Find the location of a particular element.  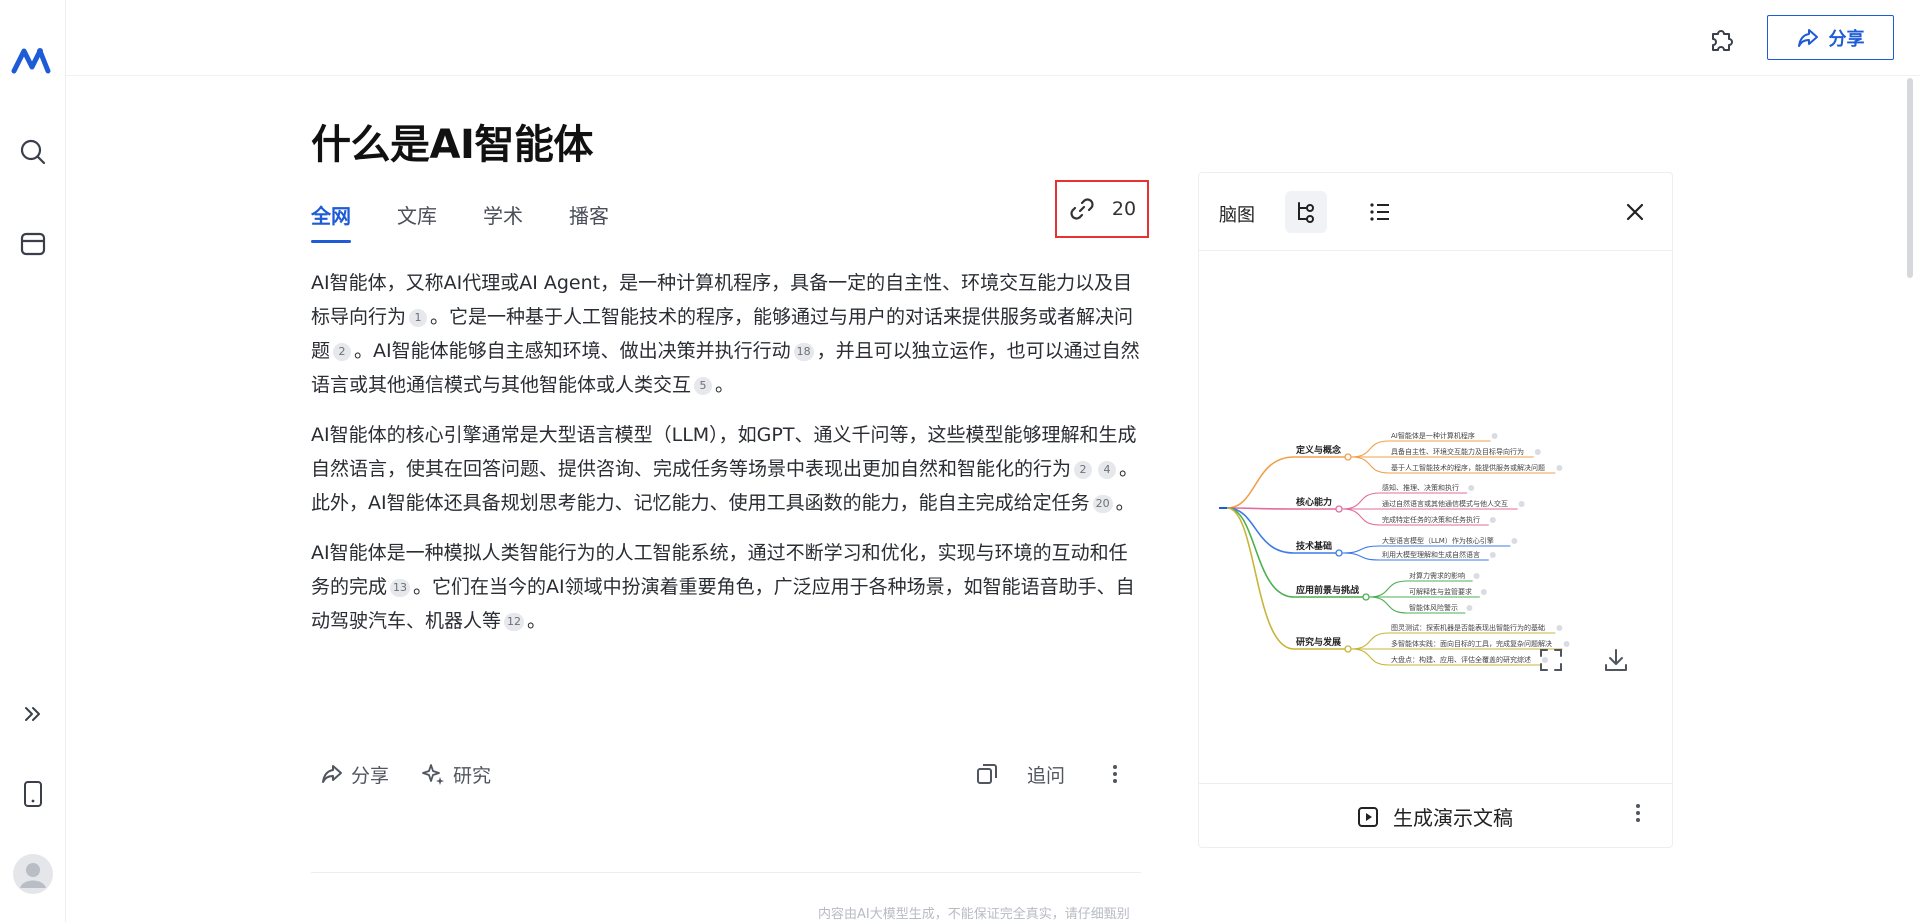

mindmap-title: 脑图 is located at coordinates (1237, 215).